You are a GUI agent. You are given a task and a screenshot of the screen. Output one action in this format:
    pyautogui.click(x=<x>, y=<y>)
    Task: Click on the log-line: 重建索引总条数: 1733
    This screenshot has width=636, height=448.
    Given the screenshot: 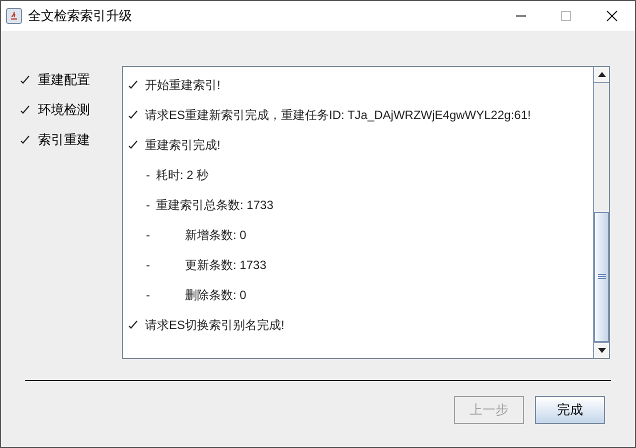 What is the action you would take?
    pyautogui.click(x=215, y=205)
    